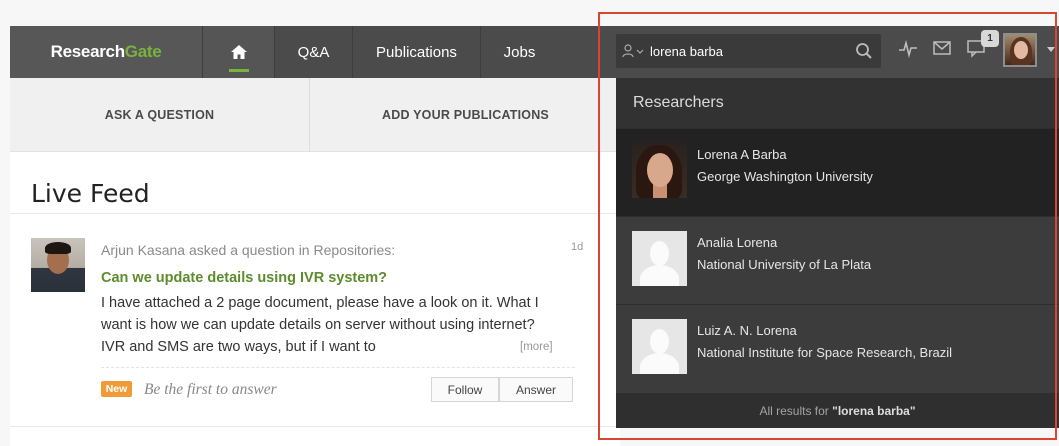 Image resolution: width=1059 pixels, height=446 pixels. Describe the element at coordinates (747, 330) in the screenshot. I see `researcher-name: Luiz A. N. Lorena` at that location.